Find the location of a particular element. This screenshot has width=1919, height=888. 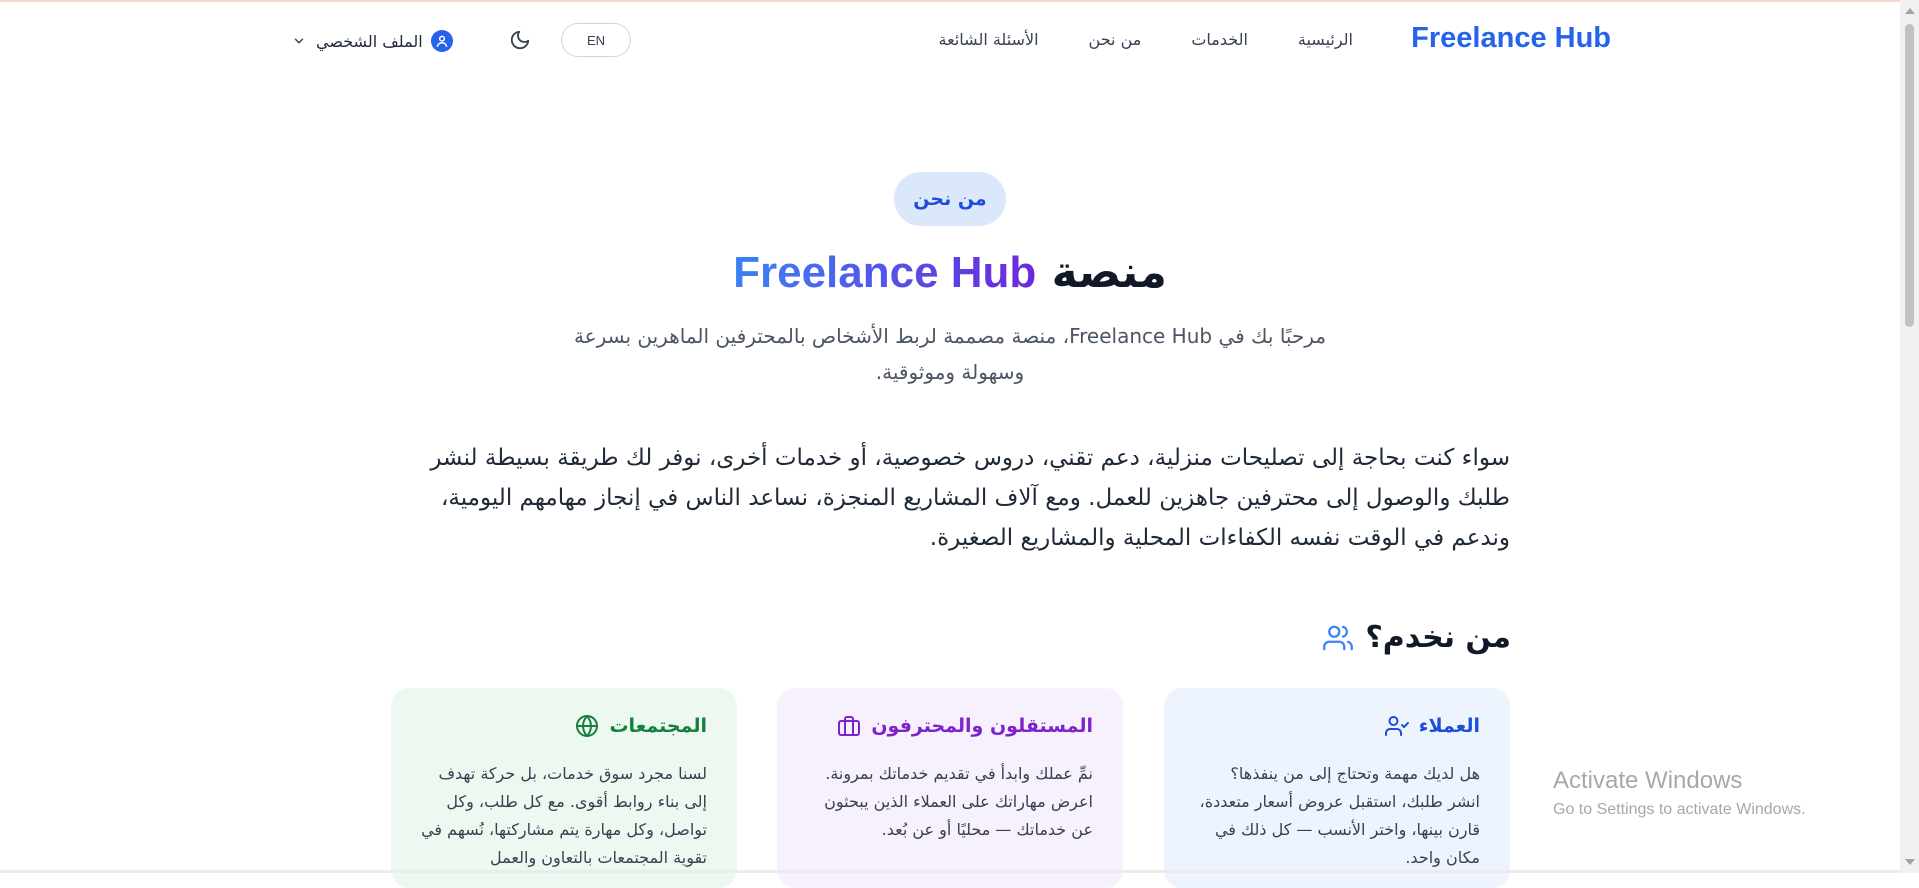

vertical-scrollbar is located at coordinates (1909, 436).